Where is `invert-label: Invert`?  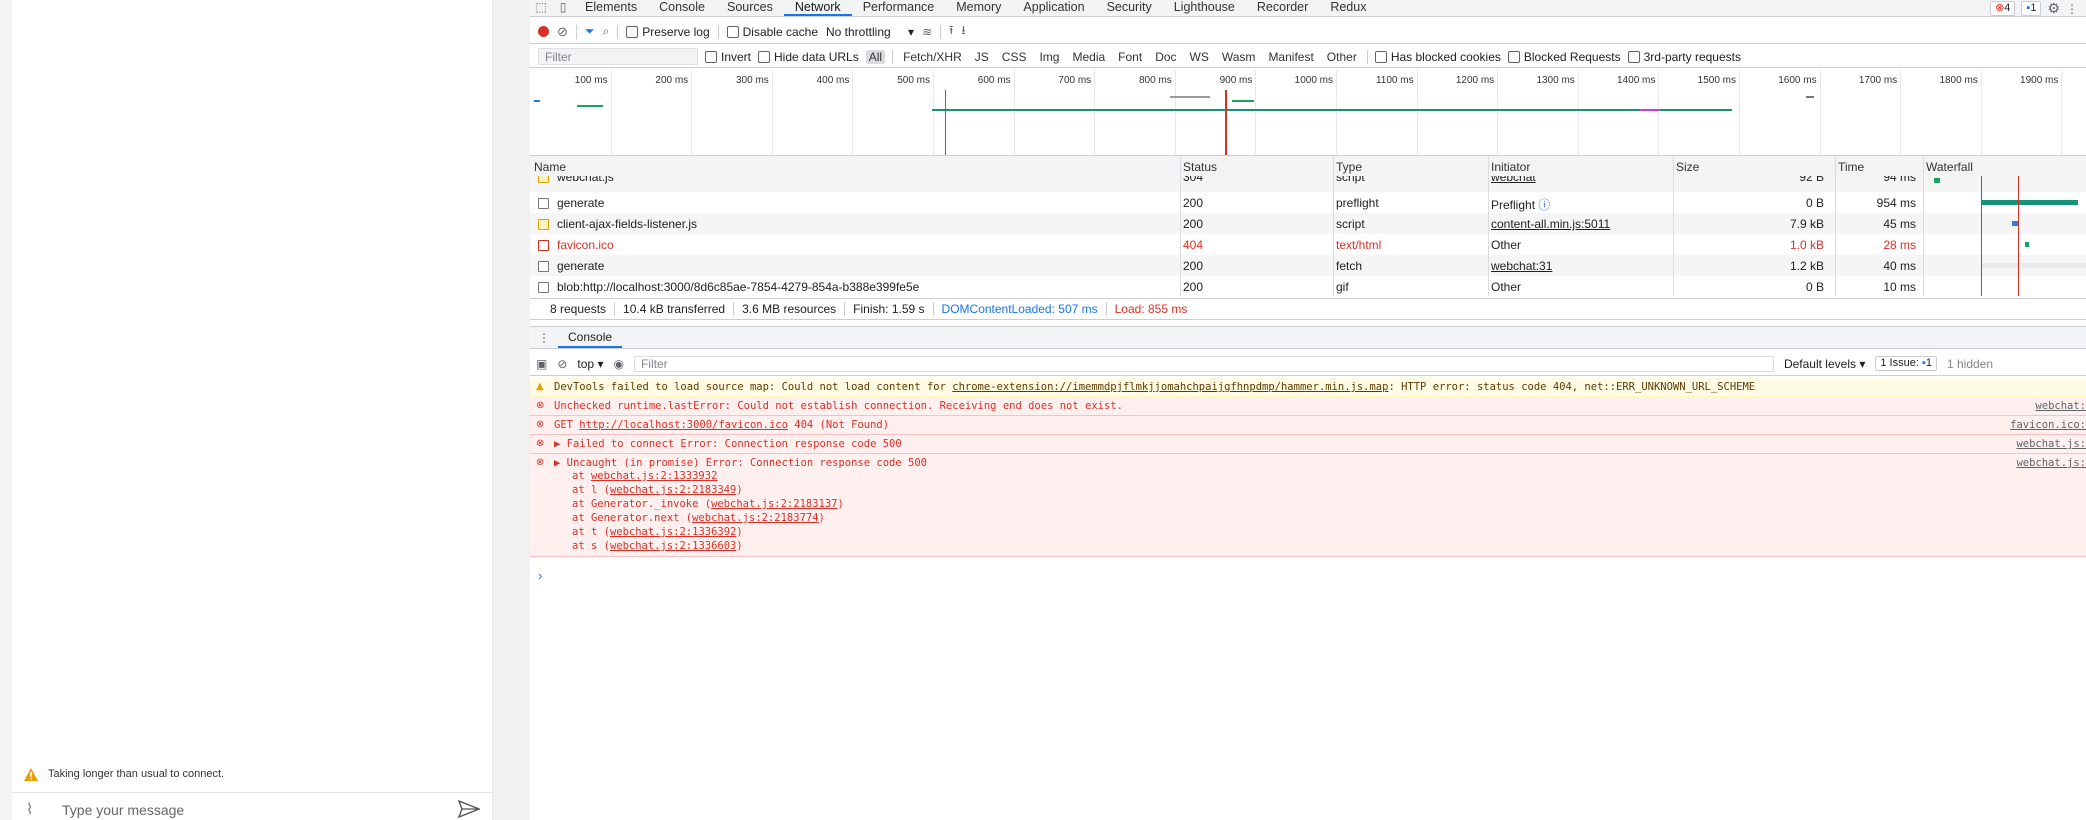 invert-label: Invert is located at coordinates (736, 56).